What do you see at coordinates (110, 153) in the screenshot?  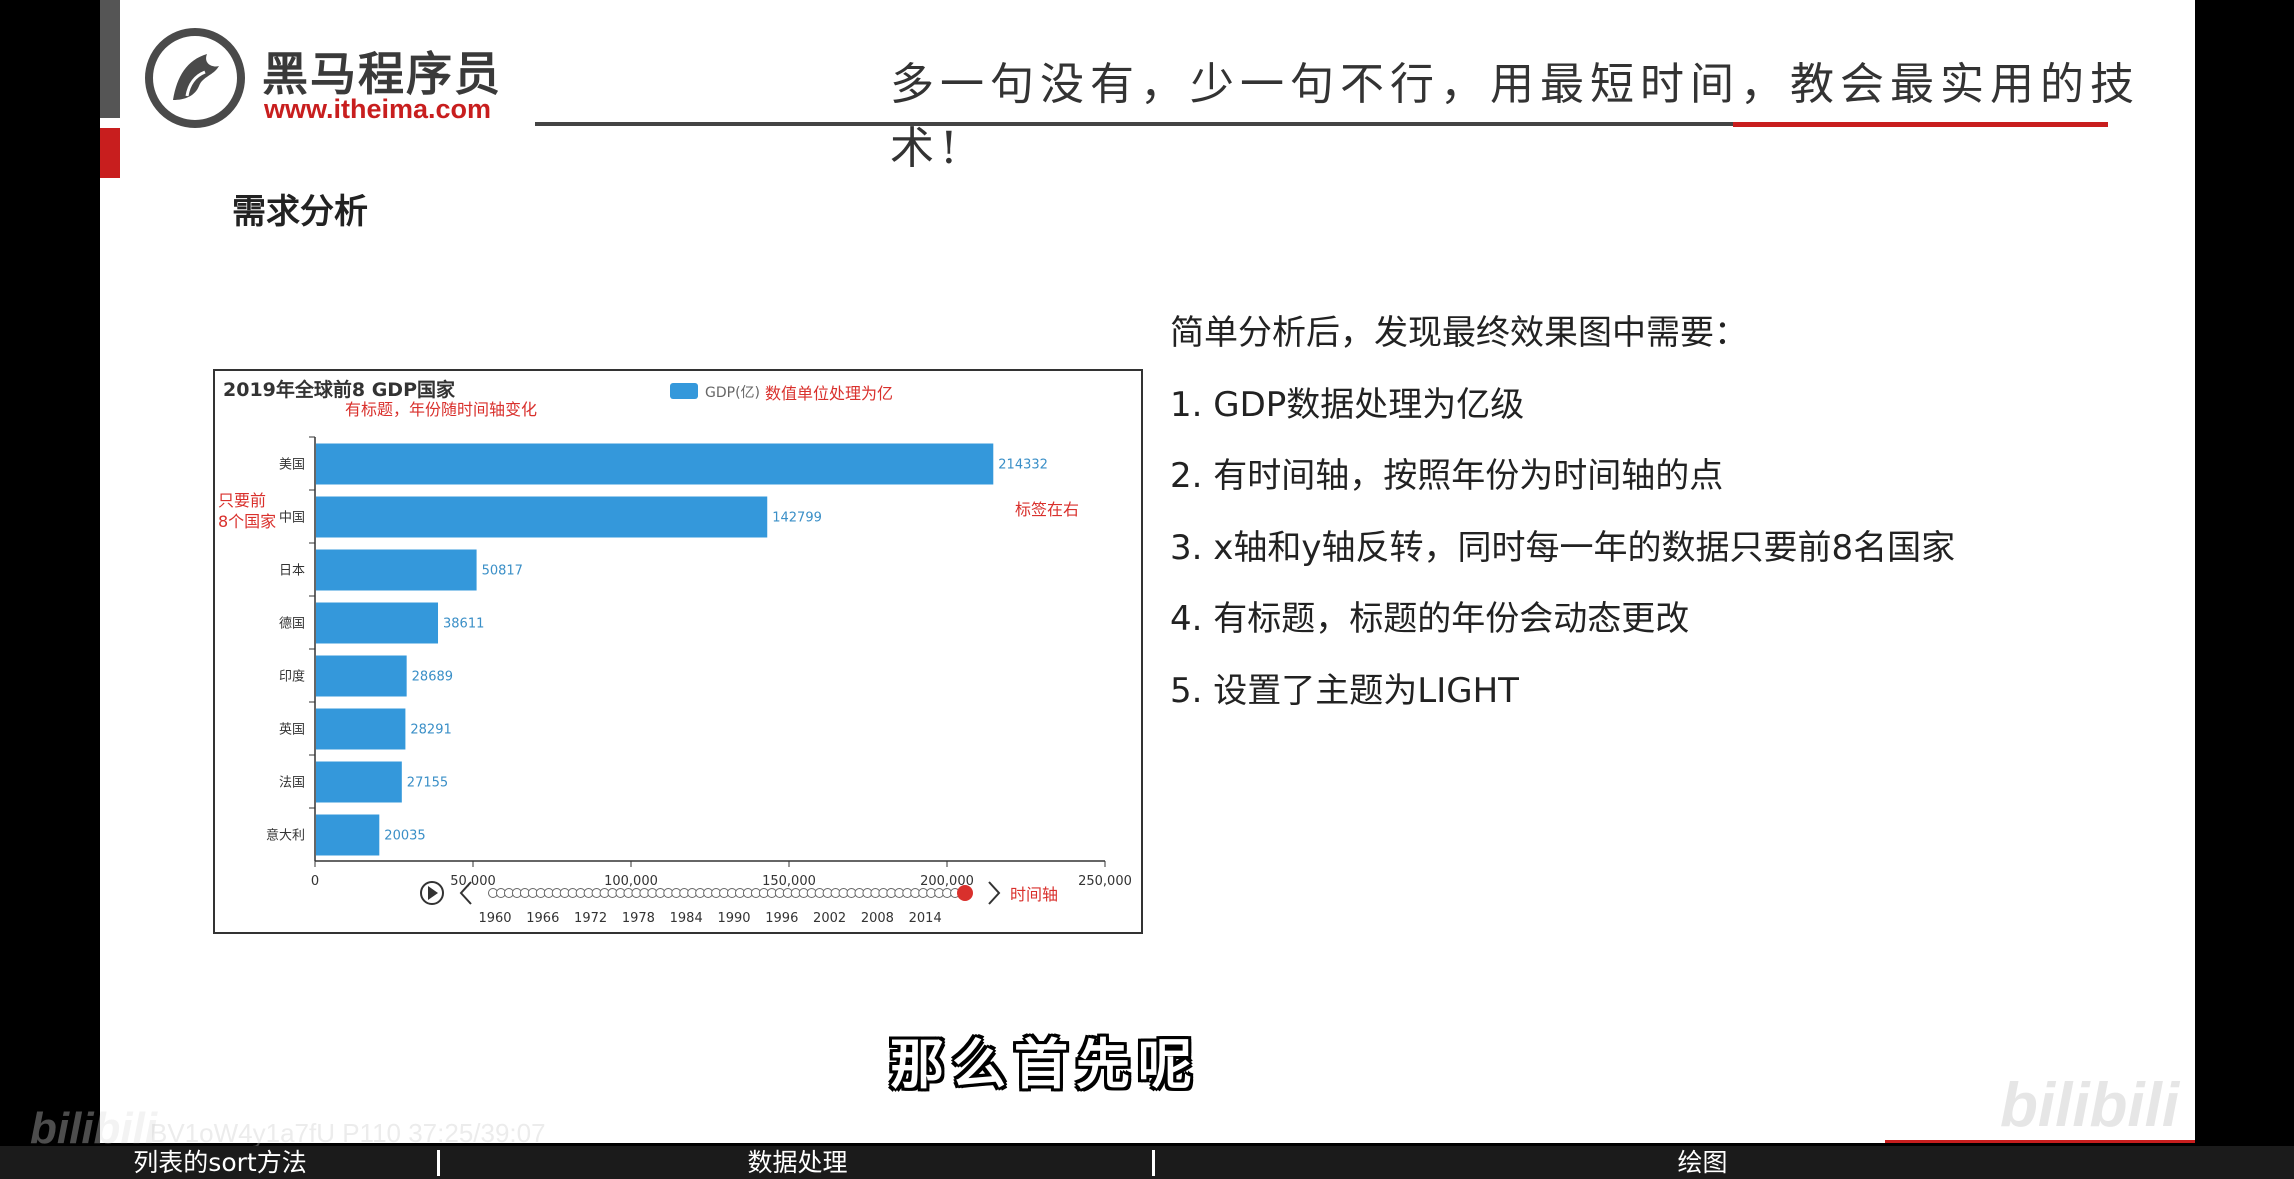 I see `left-accent-red` at bounding box center [110, 153].